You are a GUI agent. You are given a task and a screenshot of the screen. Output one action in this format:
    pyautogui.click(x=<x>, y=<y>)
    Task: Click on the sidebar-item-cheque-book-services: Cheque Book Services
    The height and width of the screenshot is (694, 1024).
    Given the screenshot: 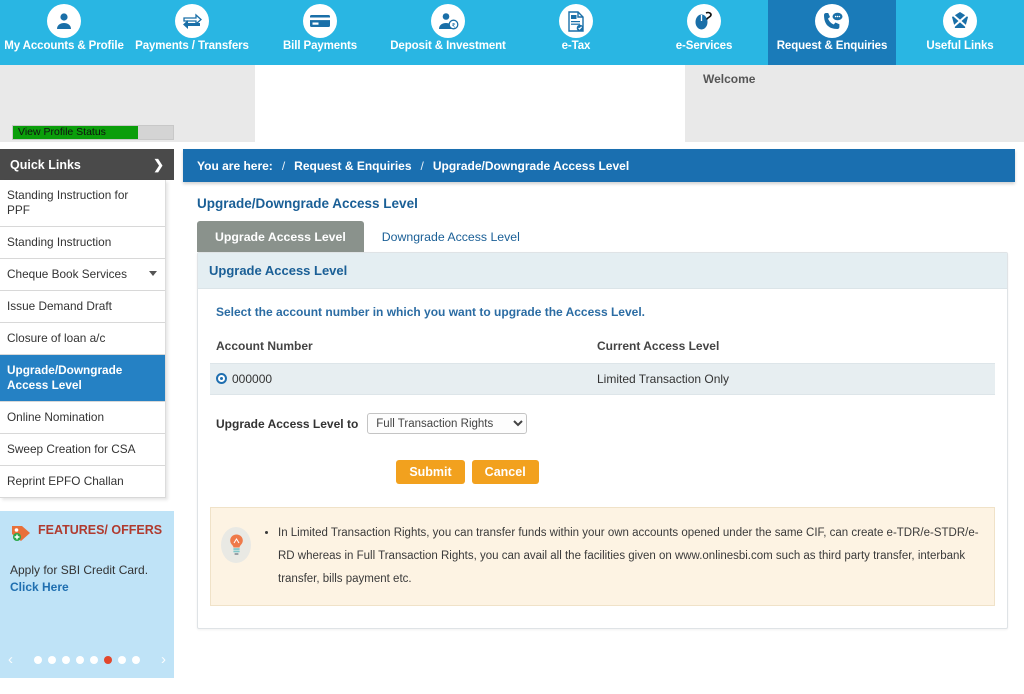 What is the action you would take?
    pyautogui.click(x=82, y=275)
    